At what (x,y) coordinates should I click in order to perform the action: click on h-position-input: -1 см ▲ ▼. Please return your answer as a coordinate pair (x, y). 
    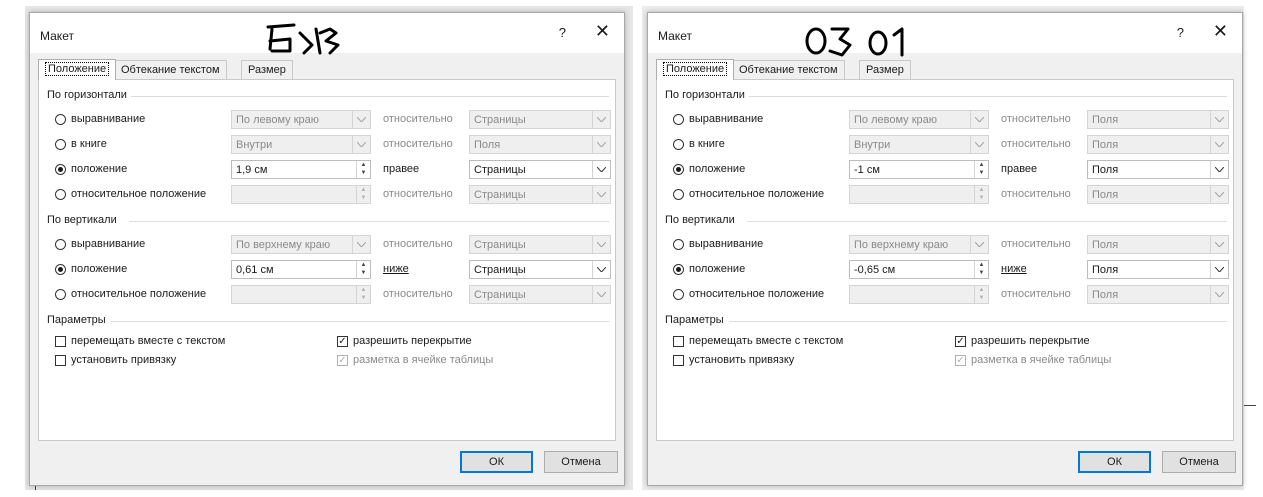
    Looking at the image, I should click on (919, 169).